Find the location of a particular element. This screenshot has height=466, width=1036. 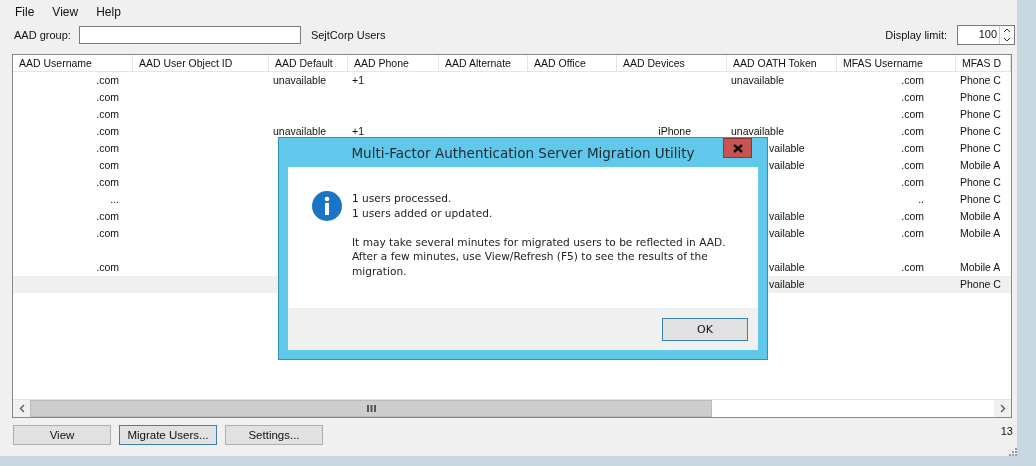

column-header: AAD Default is located at coordinates (308, 63).